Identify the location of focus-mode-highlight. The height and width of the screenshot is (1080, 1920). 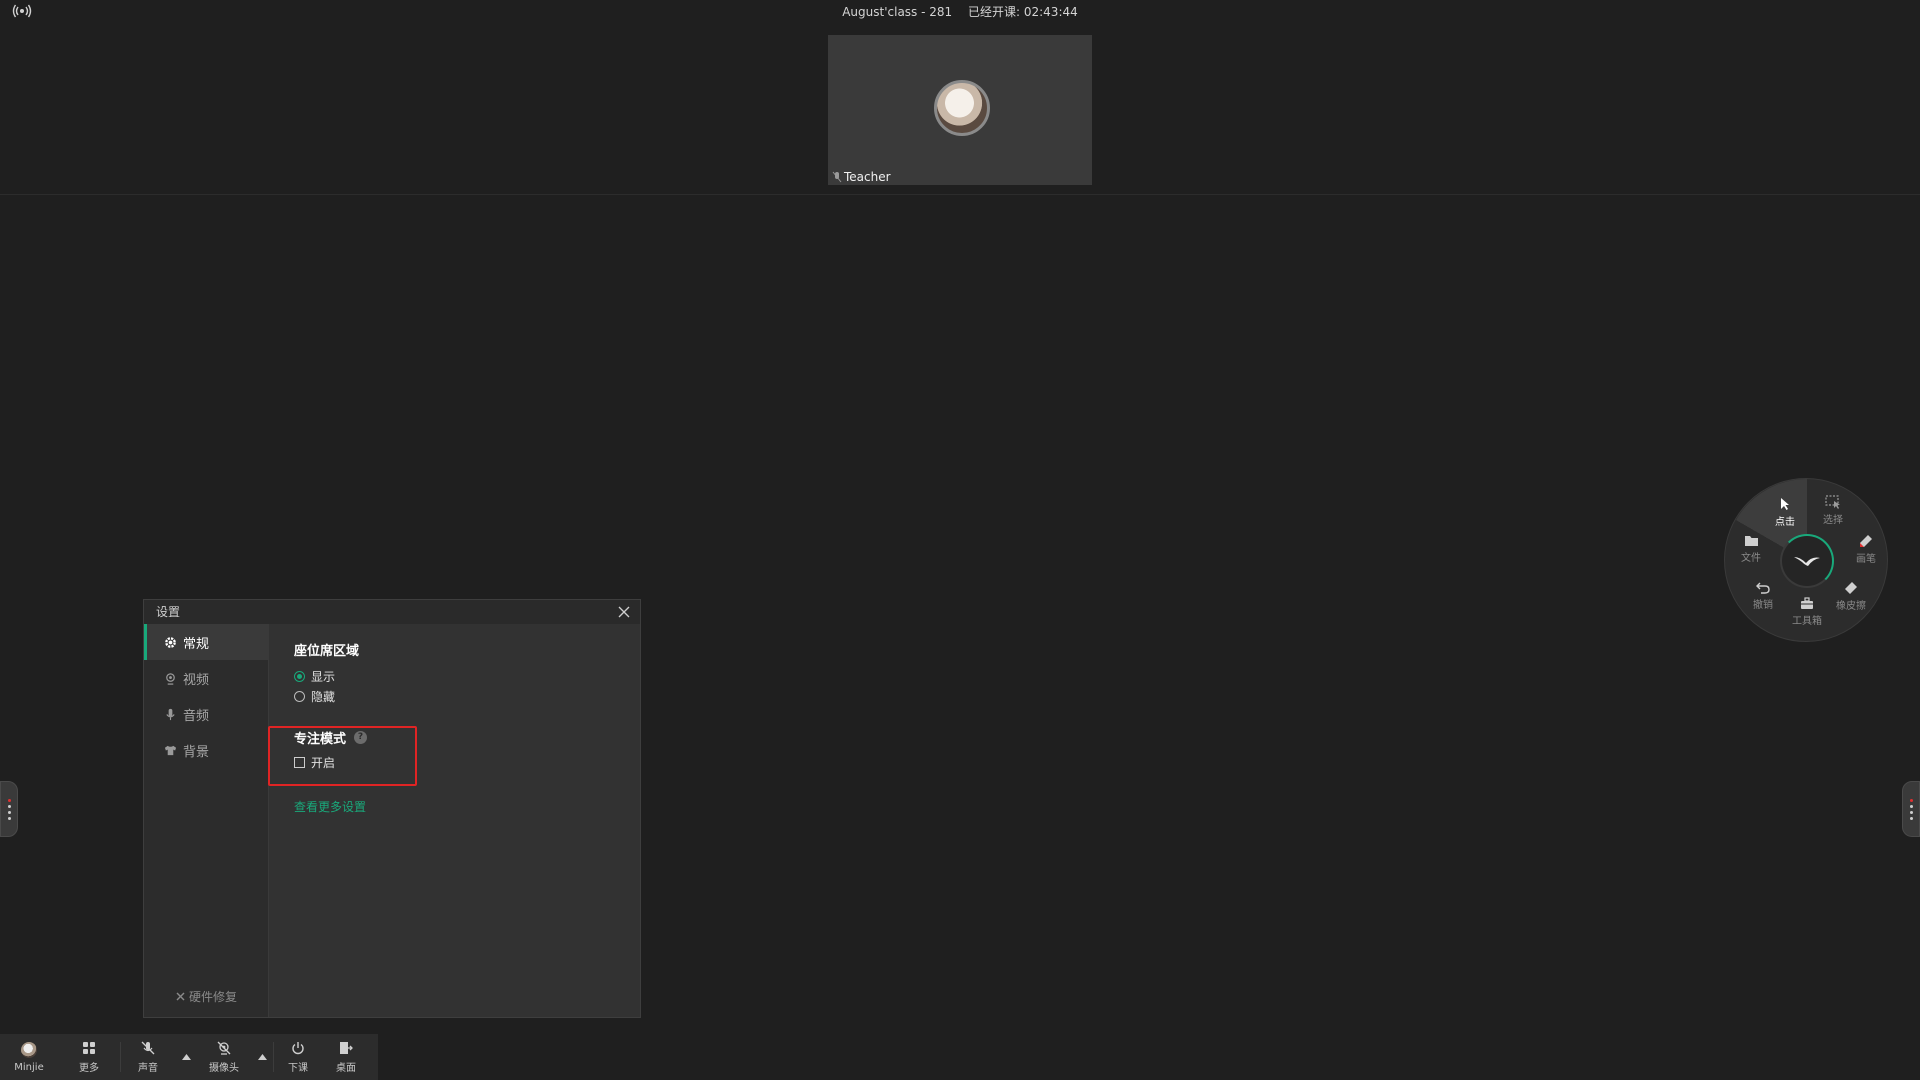
(342, 756).